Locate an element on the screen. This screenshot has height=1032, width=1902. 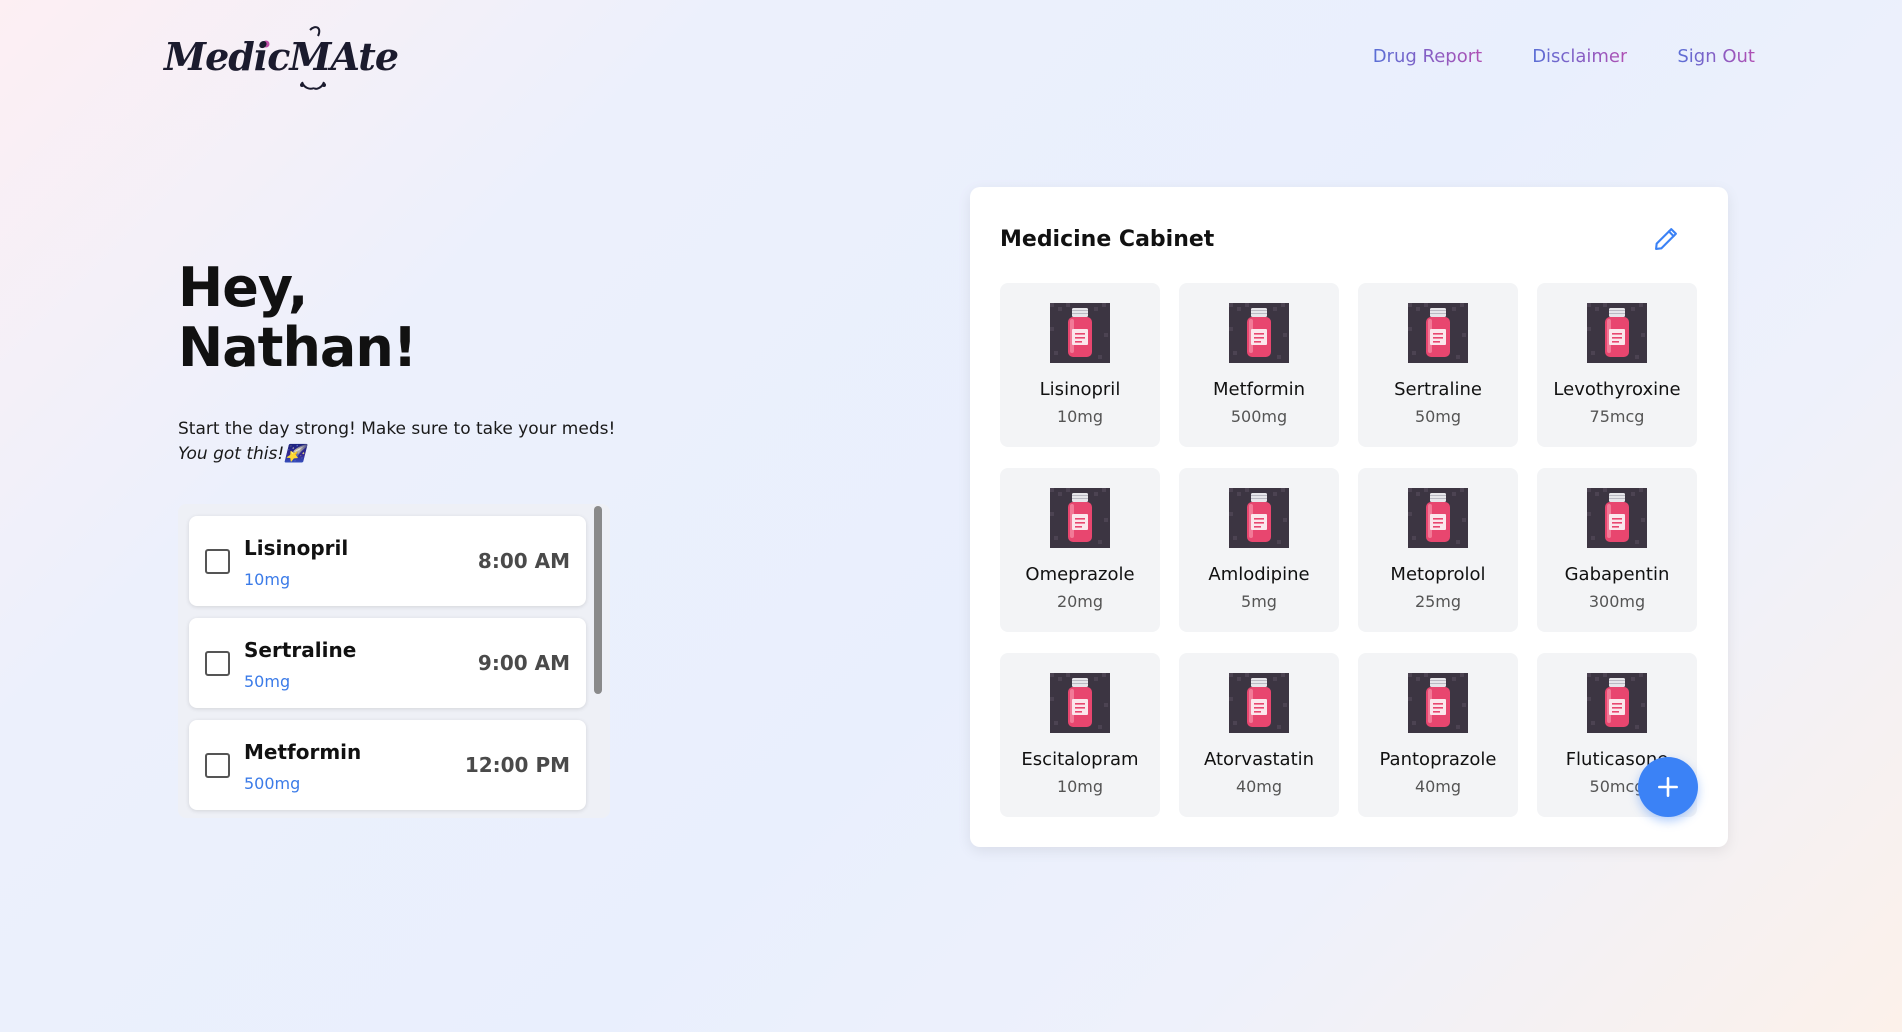
schedule-item: Metformin 500mg 12:00 PM is located at coordinates (387, 765).